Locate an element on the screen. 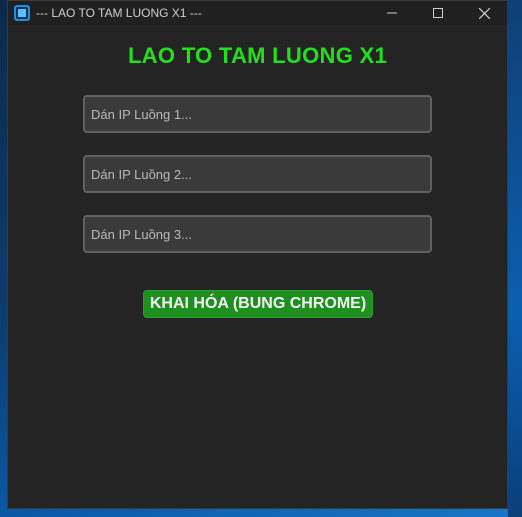 The height and width of the screenshot is (517, 522). page-title: LAO TO TAM LUONG X1 is located at coordinates (257, 55).